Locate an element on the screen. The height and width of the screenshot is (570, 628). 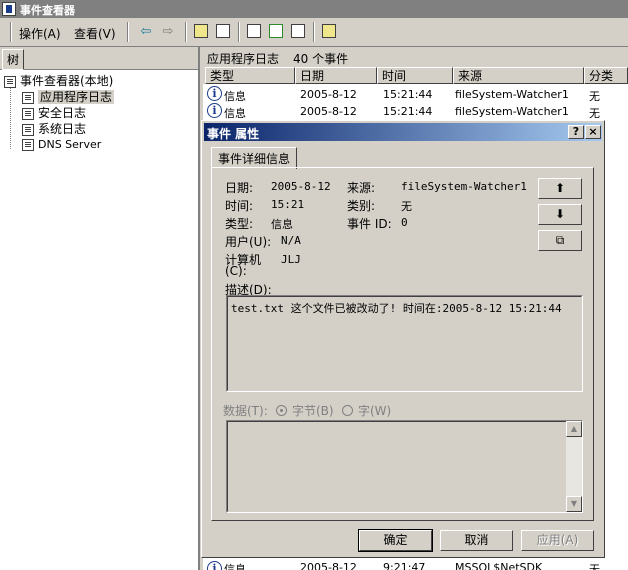
table-row: i 信息 2005-8-12 9:21:47 MSSQL$NetSDK 无 is located at coordinates (415, 565).